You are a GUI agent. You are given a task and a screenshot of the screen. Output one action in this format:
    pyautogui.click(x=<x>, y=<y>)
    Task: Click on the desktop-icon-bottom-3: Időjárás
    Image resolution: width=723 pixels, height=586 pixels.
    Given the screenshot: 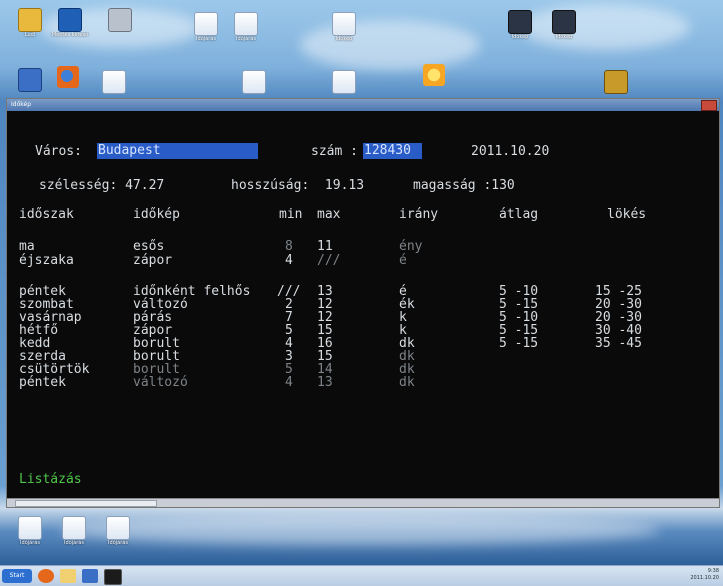 What is the action you would take?
    pyautogui.click(x=118, y=531)
    